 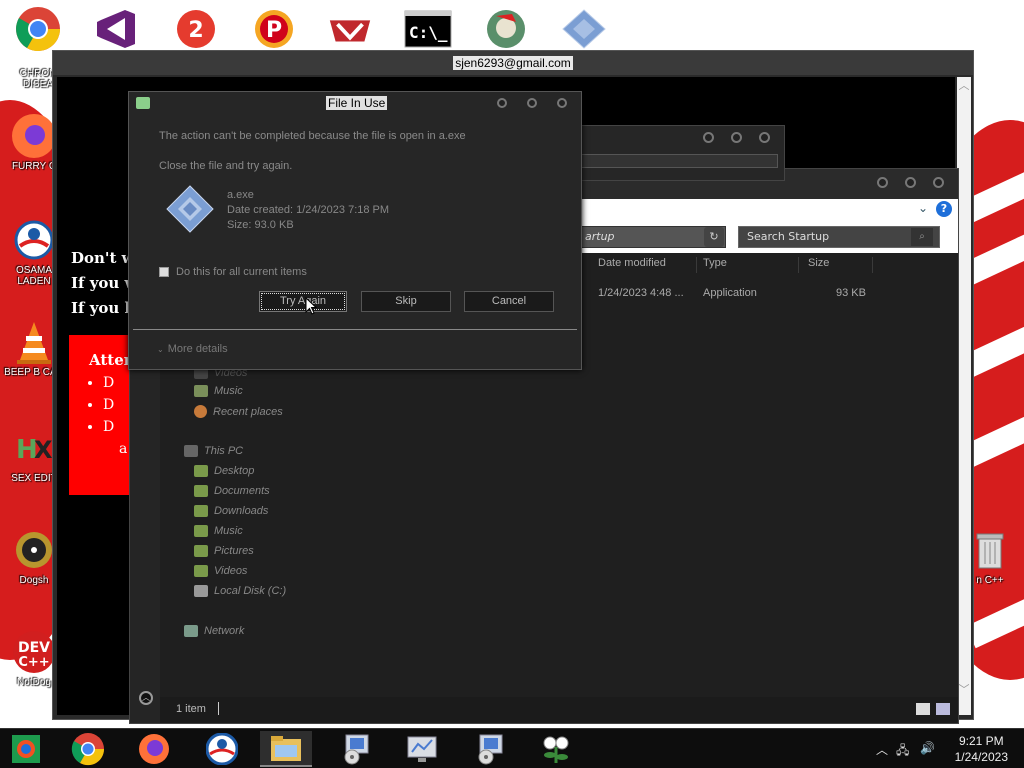 I want to click on nav-item-pictures: Pictures, so click(x=224, y=551).